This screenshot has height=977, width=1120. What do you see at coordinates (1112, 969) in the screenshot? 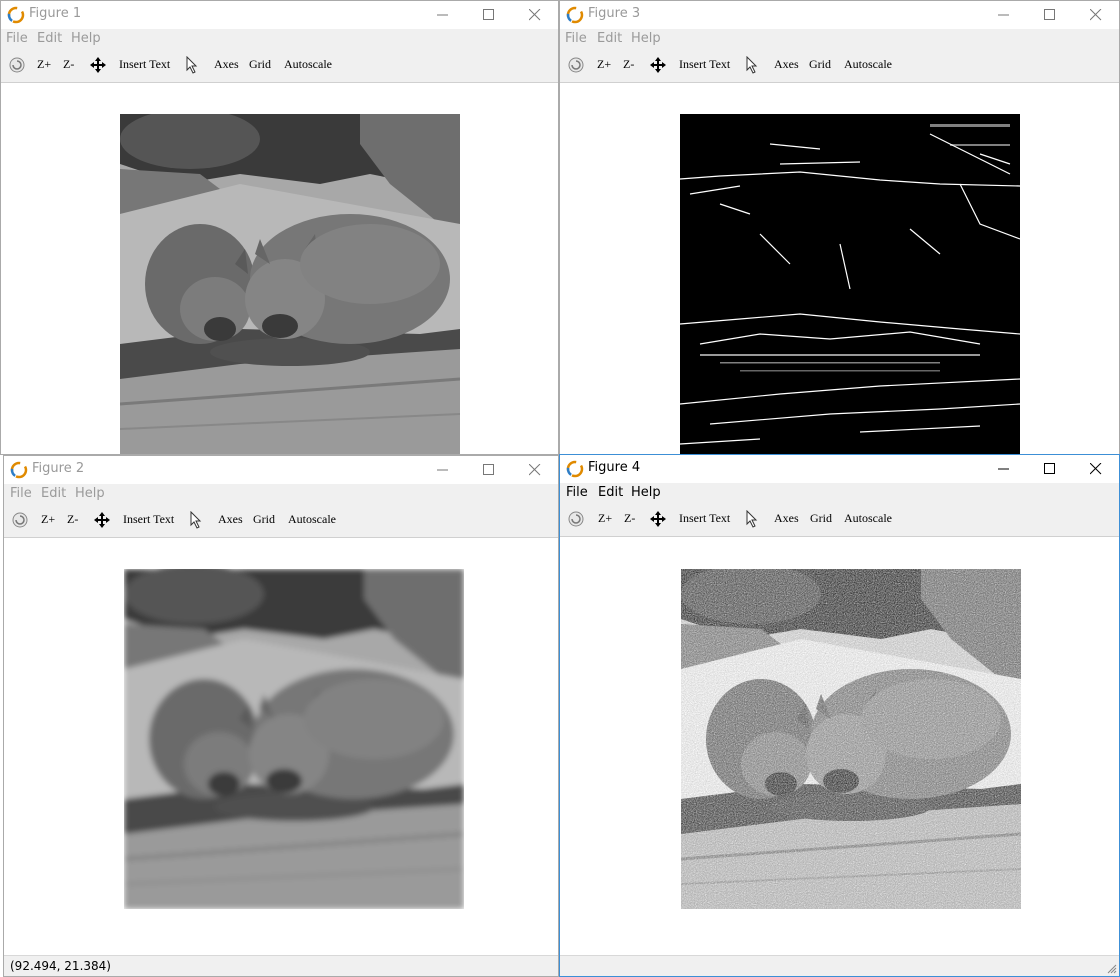
I see `resize-grip-icon` at bounding box center [1112, 969].